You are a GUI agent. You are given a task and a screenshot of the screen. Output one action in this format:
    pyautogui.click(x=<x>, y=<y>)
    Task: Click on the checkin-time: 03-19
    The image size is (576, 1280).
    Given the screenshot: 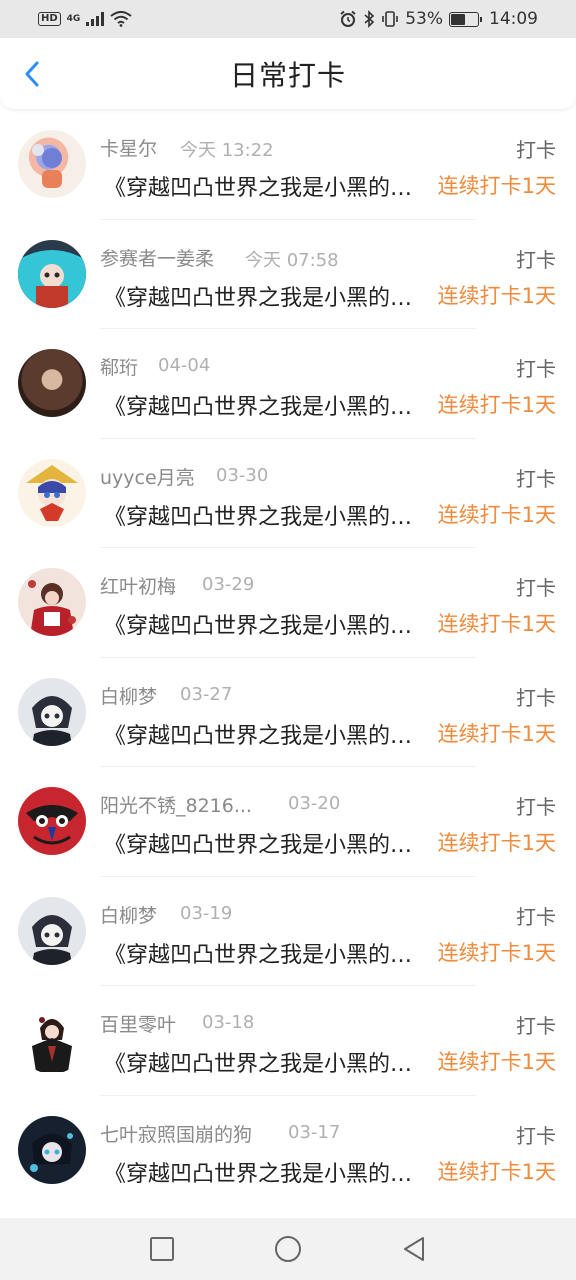 What is the action you would take?
    pyautogui.click(x=206, y=913)
    